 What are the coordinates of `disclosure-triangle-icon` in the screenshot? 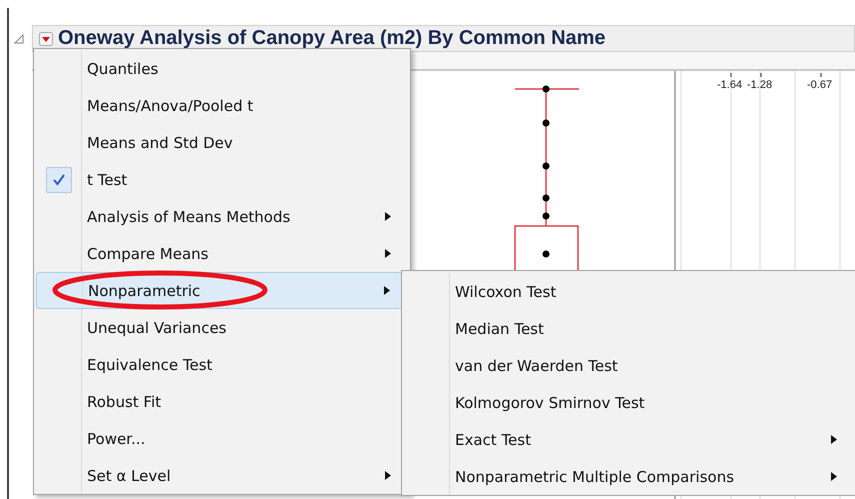 It's located at (19, 39).